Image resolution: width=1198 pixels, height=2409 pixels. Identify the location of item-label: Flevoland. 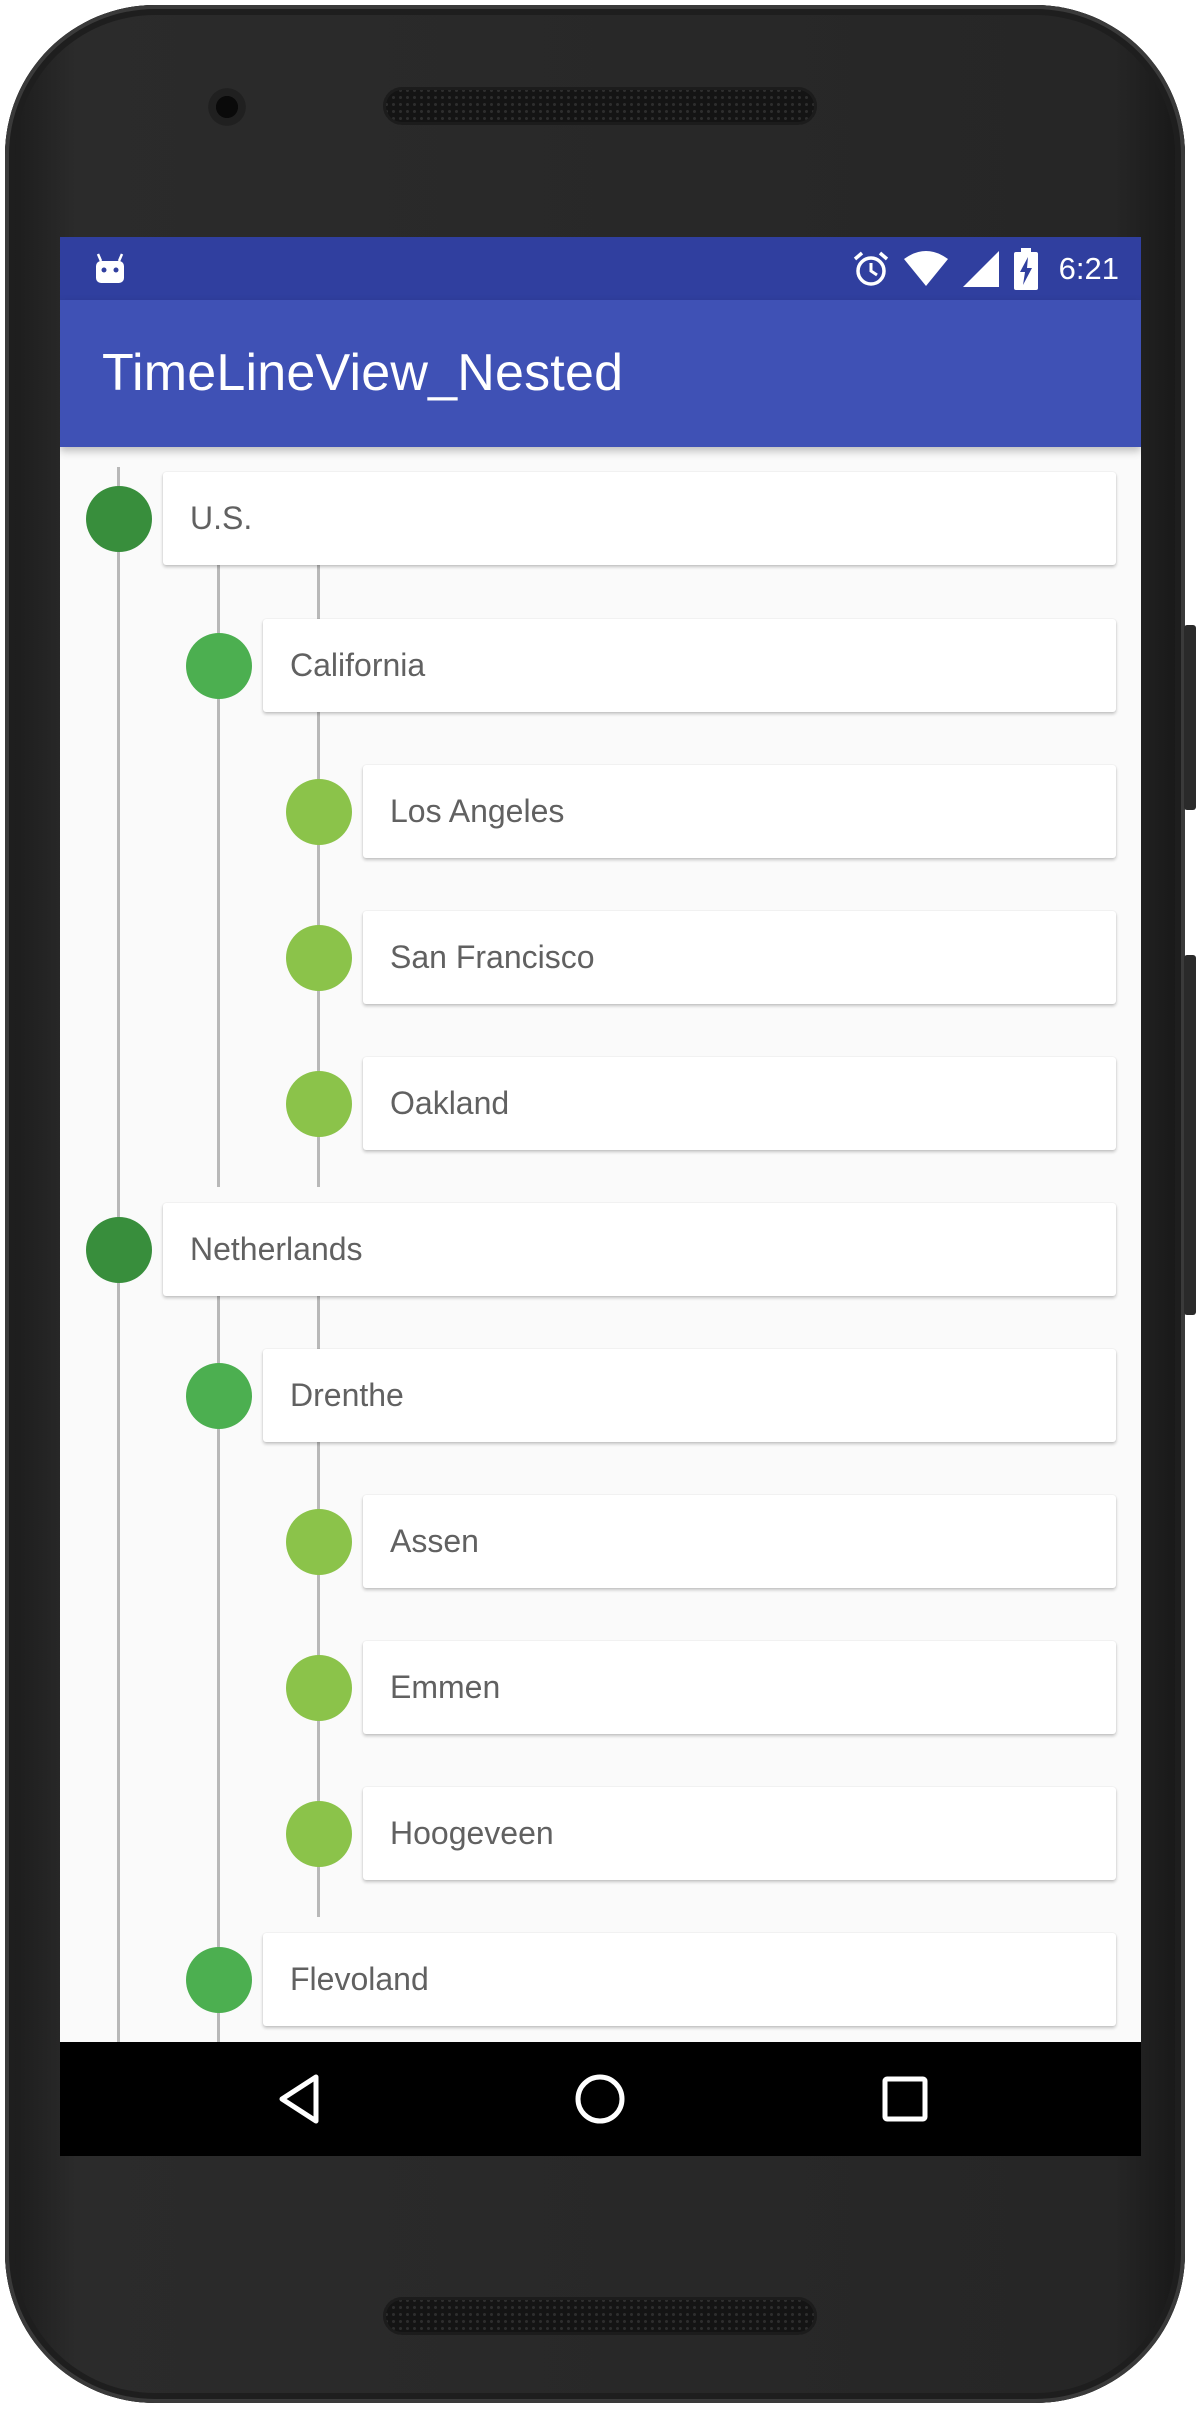
(359, 1979).